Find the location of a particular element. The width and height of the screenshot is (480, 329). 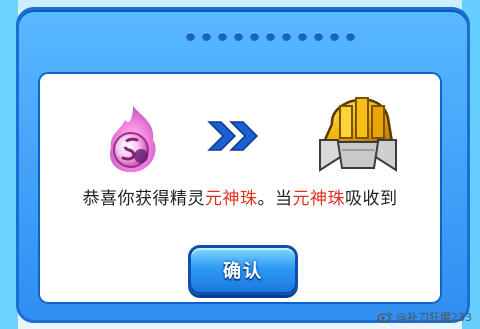

confirm-button: 确认 is located at coordinates (243, 270).